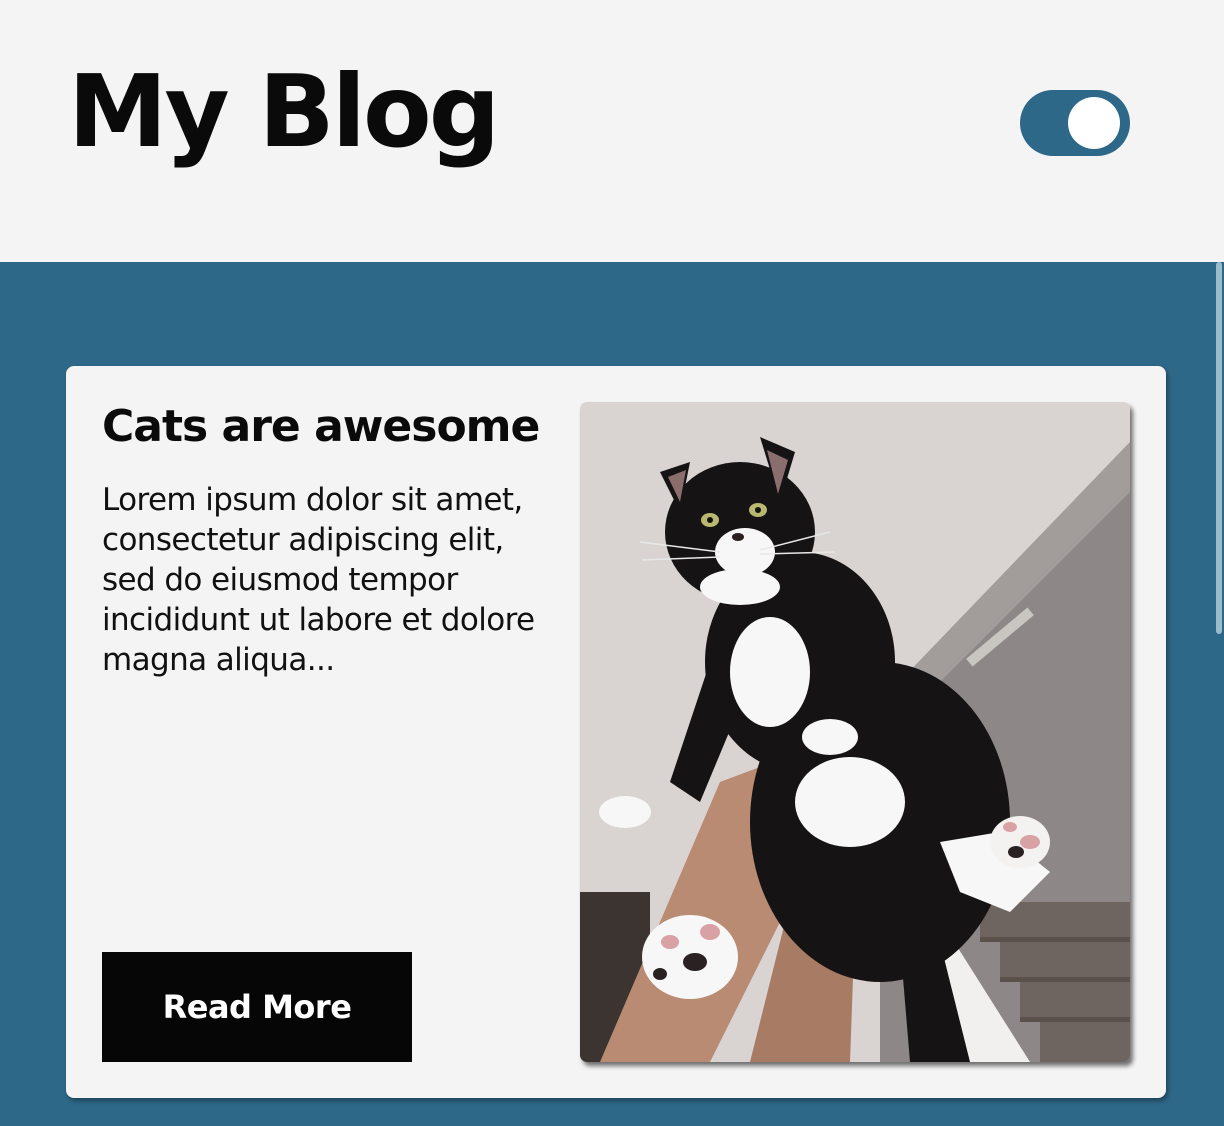 The height and width of the screenshot is (1126, 1224). Describe the element at coordinates (1094, 123) in the screenshot. I see `toggle-knob` at that location.